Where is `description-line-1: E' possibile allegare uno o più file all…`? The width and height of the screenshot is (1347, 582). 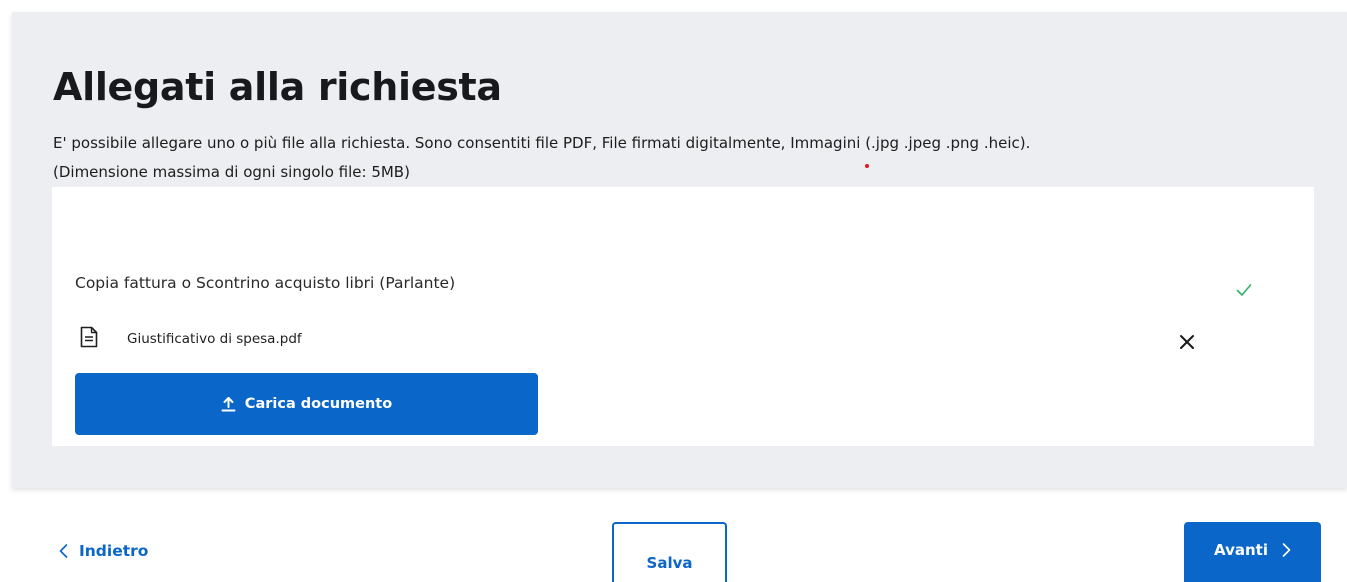
description-line-1: E' possibile allegare uno o più file all… is located at coordinates (542, 143).